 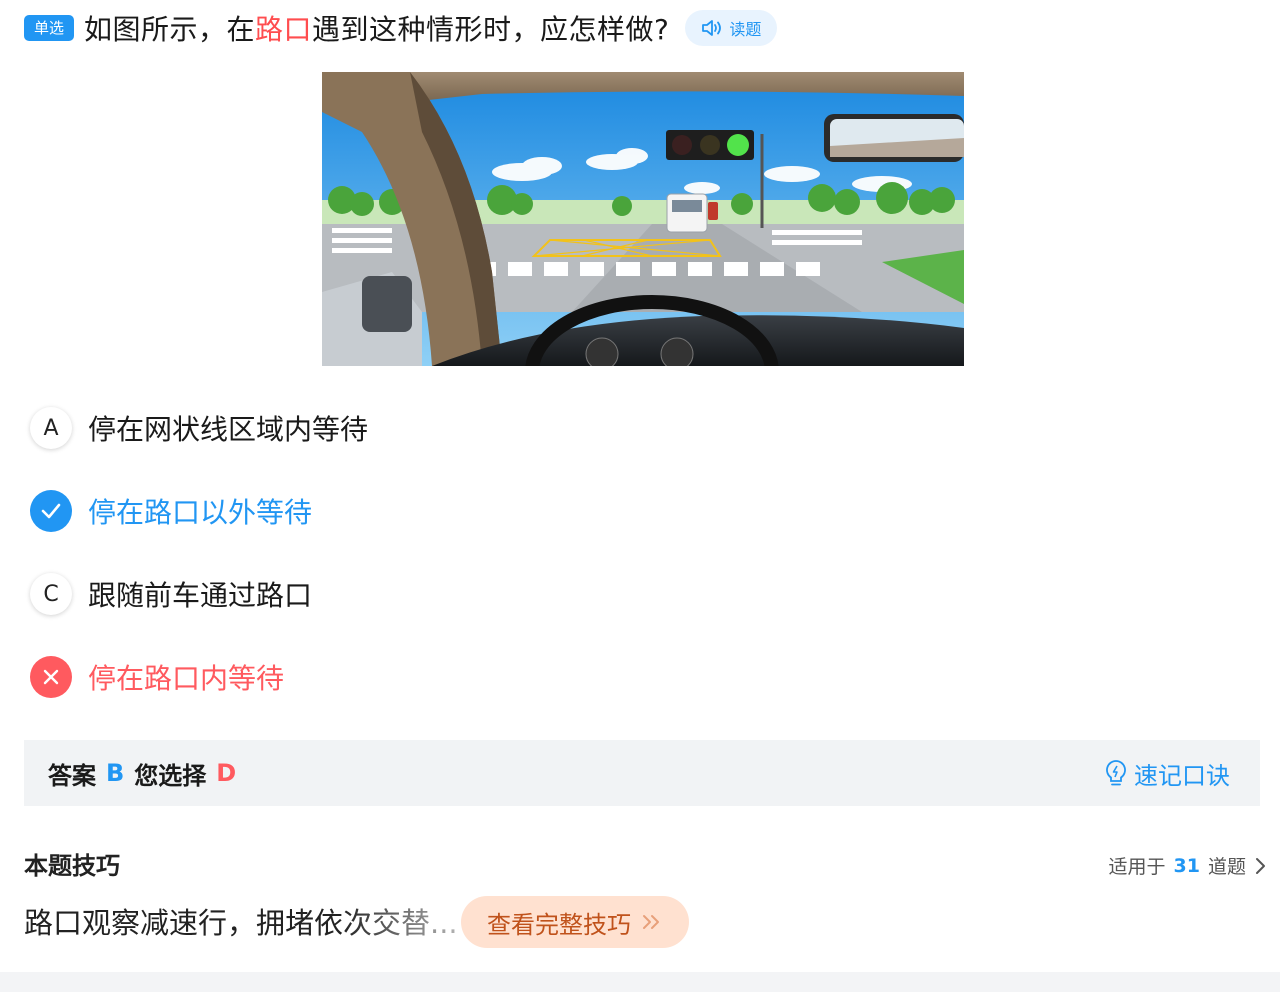 What do you see at coordinates (651, 922) in the screenshot?
I see `double-chevron-right-icon` at bounding box center [651, 922].